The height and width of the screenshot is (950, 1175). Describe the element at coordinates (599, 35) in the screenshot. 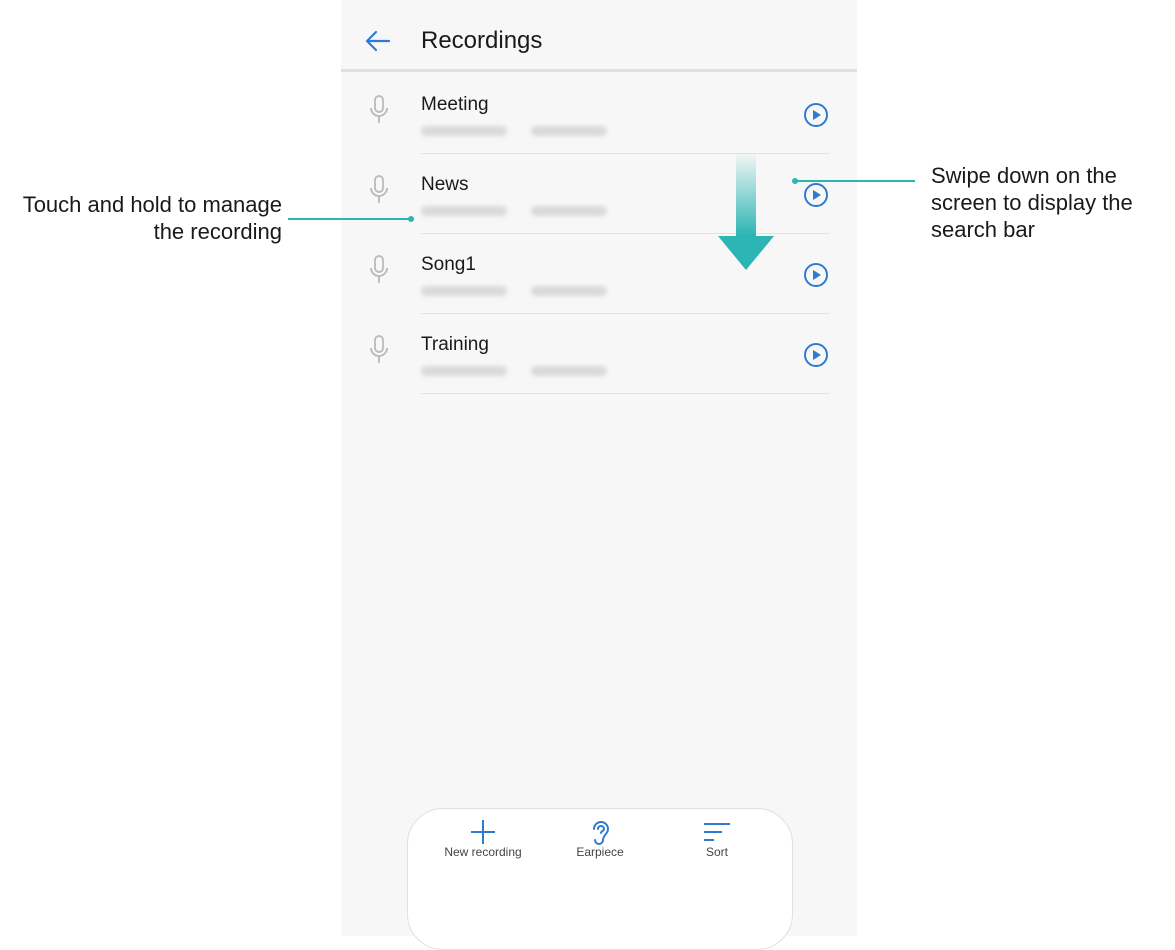

I see `app-header: Recordings` at that location.